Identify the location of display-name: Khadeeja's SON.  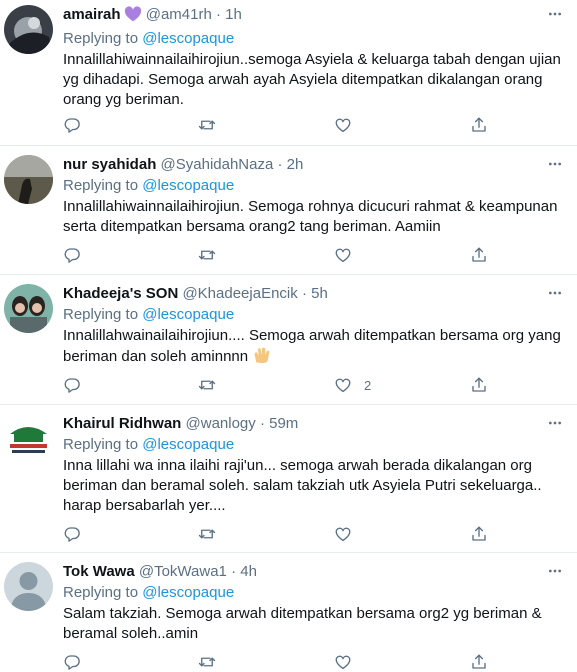
(120, 293).